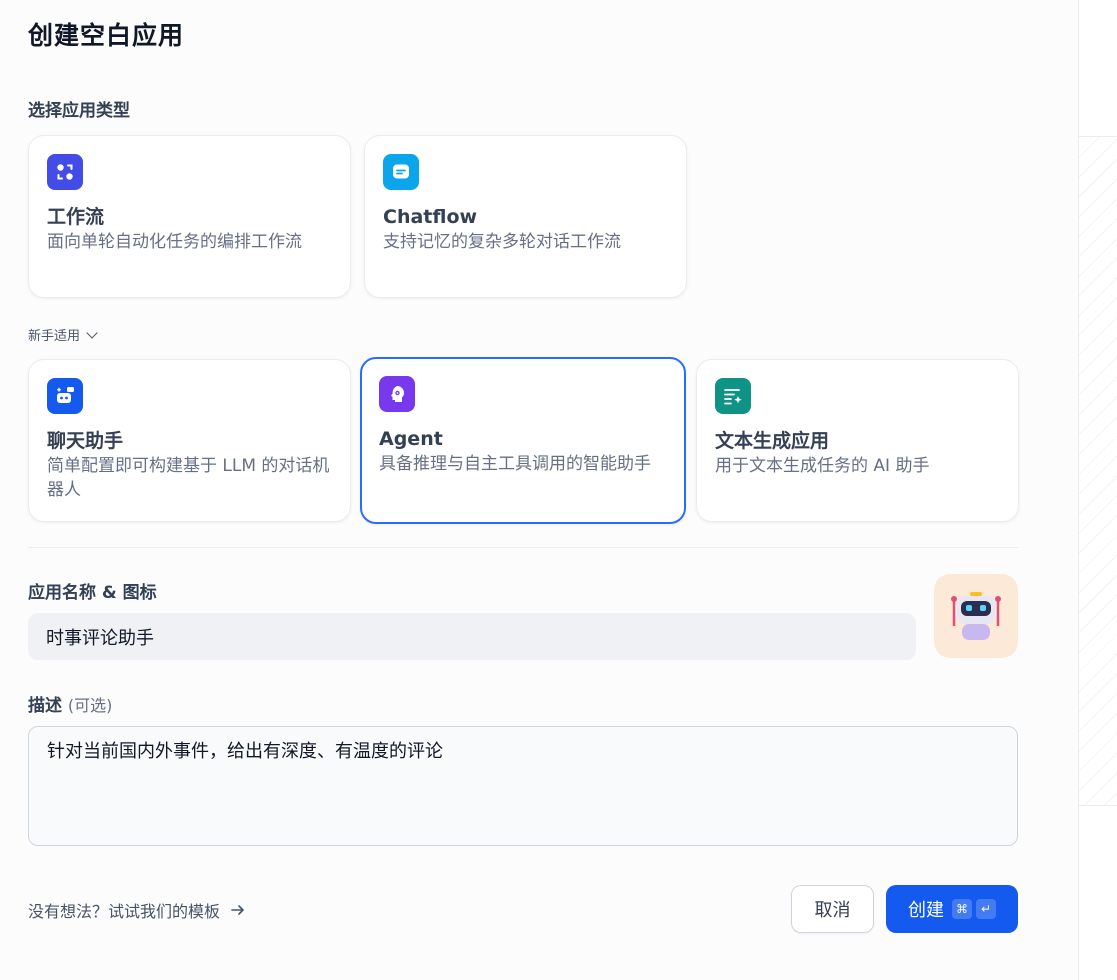  I want to click on app-type-desc: 面向单轮自动化任务的编排工作流, so click(174, 242).